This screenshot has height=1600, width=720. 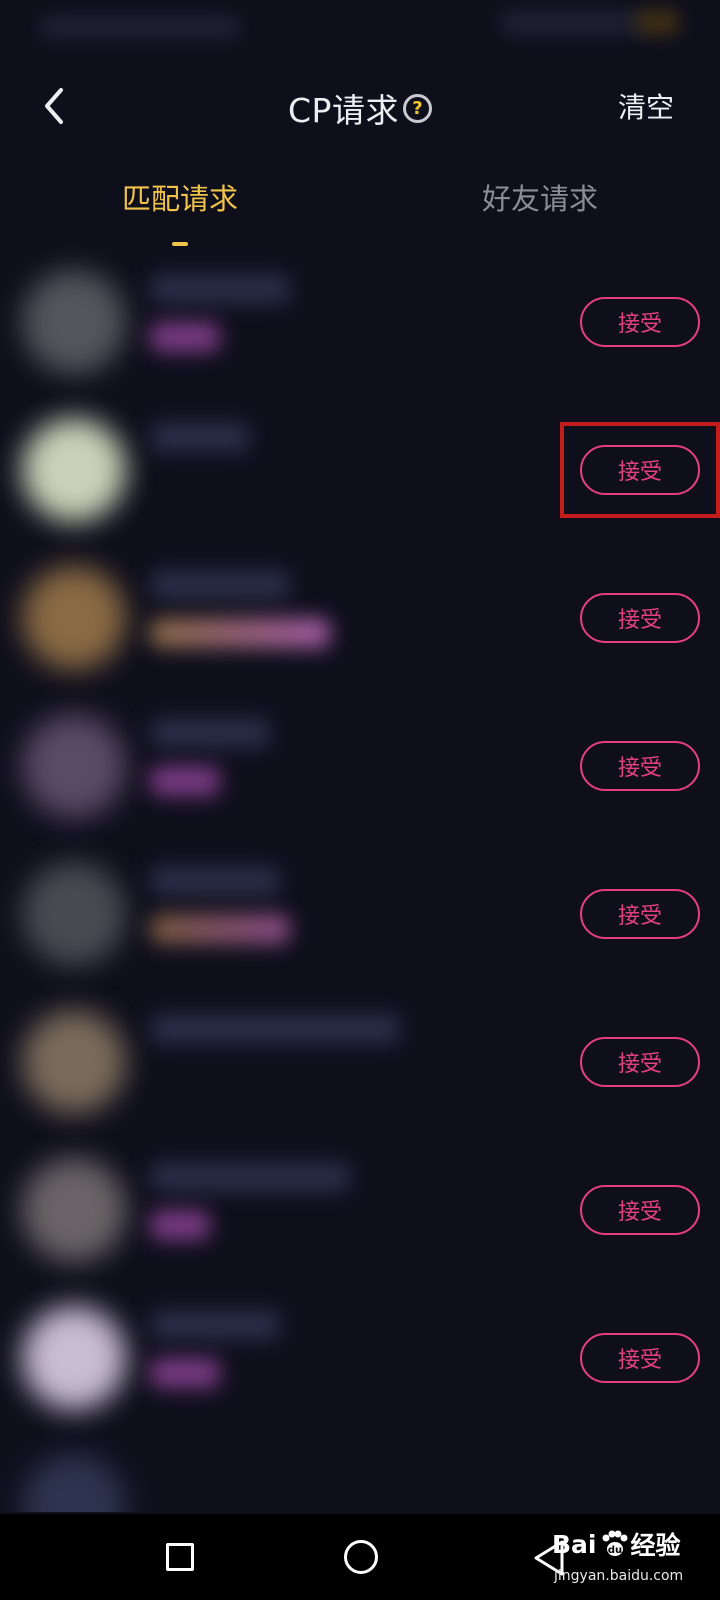 I want to click on paw-icon: du, so click(x=614, y=1543).